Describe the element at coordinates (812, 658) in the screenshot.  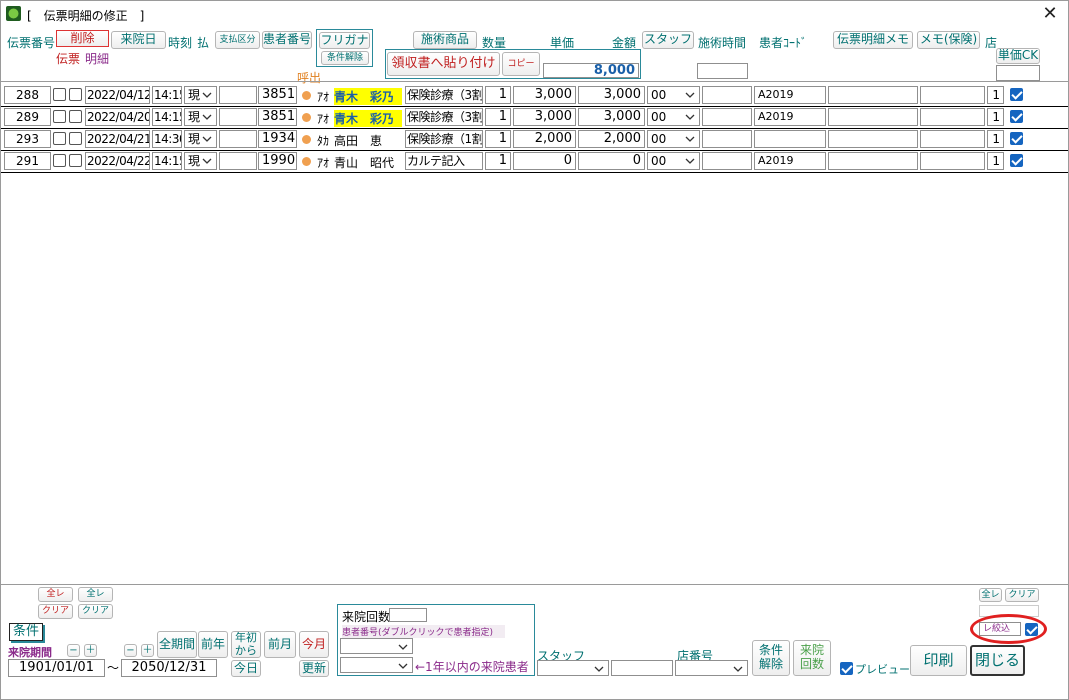
I see `visit-times-button: 来院 回数` at that location.